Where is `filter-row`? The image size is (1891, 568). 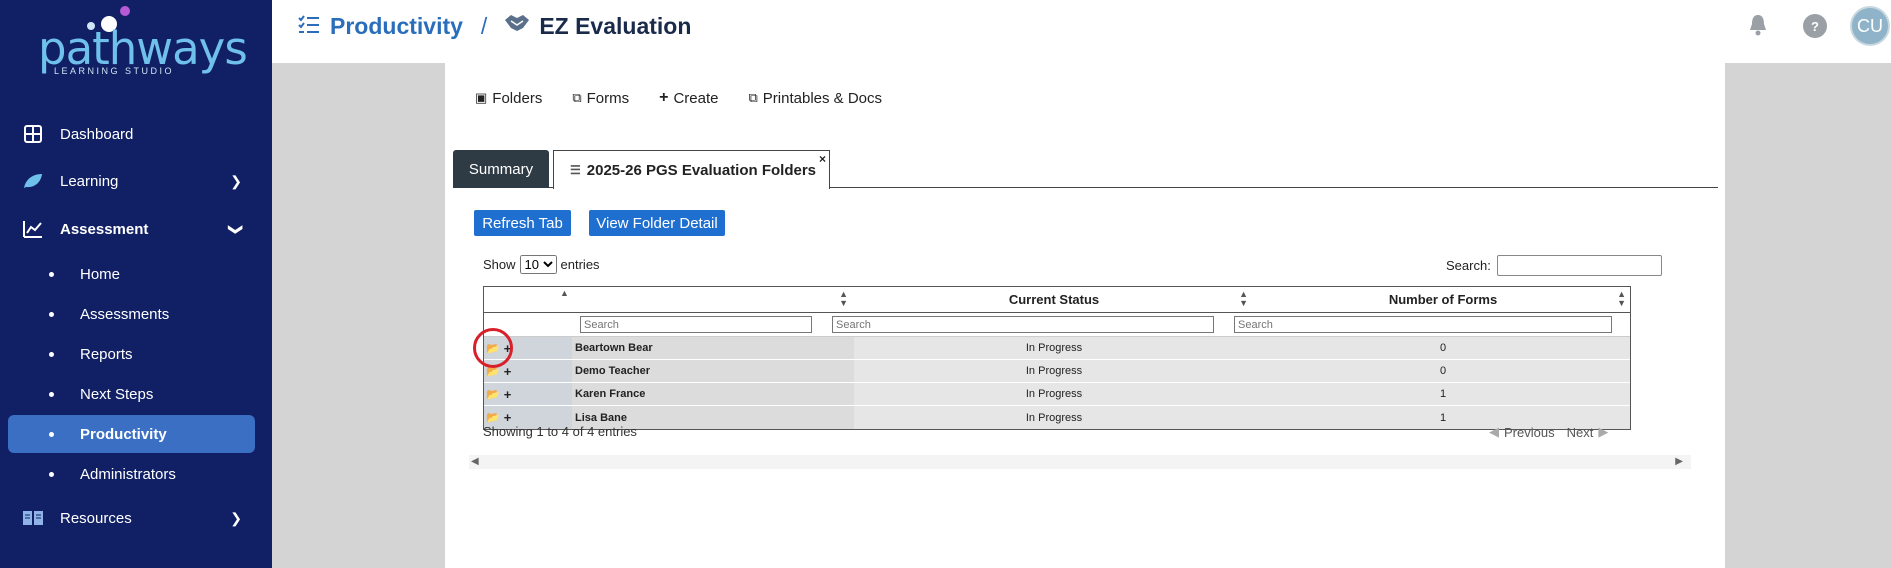
filter-row is located at coordinates (1057, 325).